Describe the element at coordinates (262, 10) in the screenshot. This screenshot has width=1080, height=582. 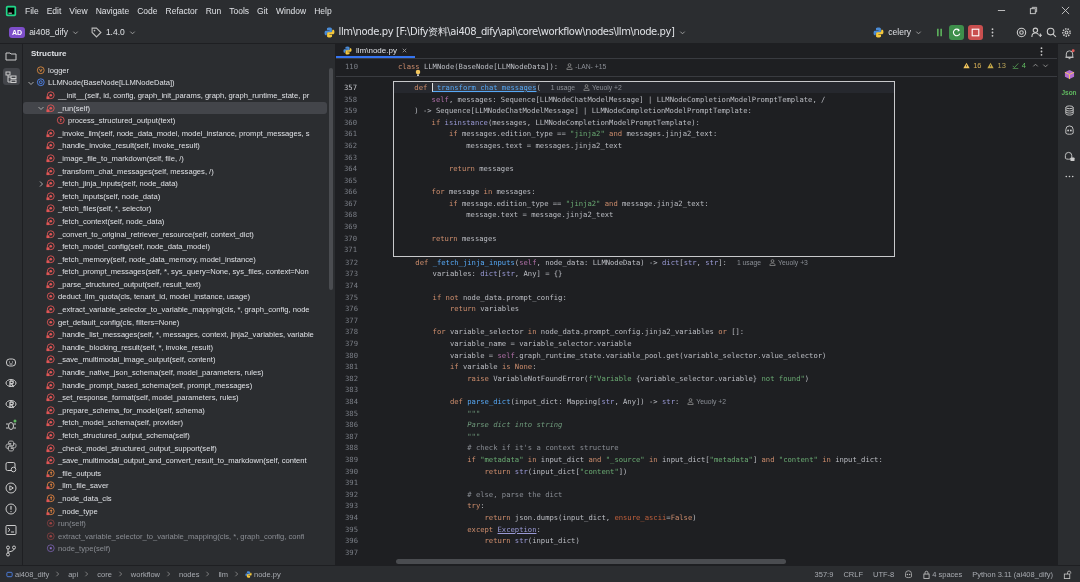
I see `menu-item: Git` at that location.